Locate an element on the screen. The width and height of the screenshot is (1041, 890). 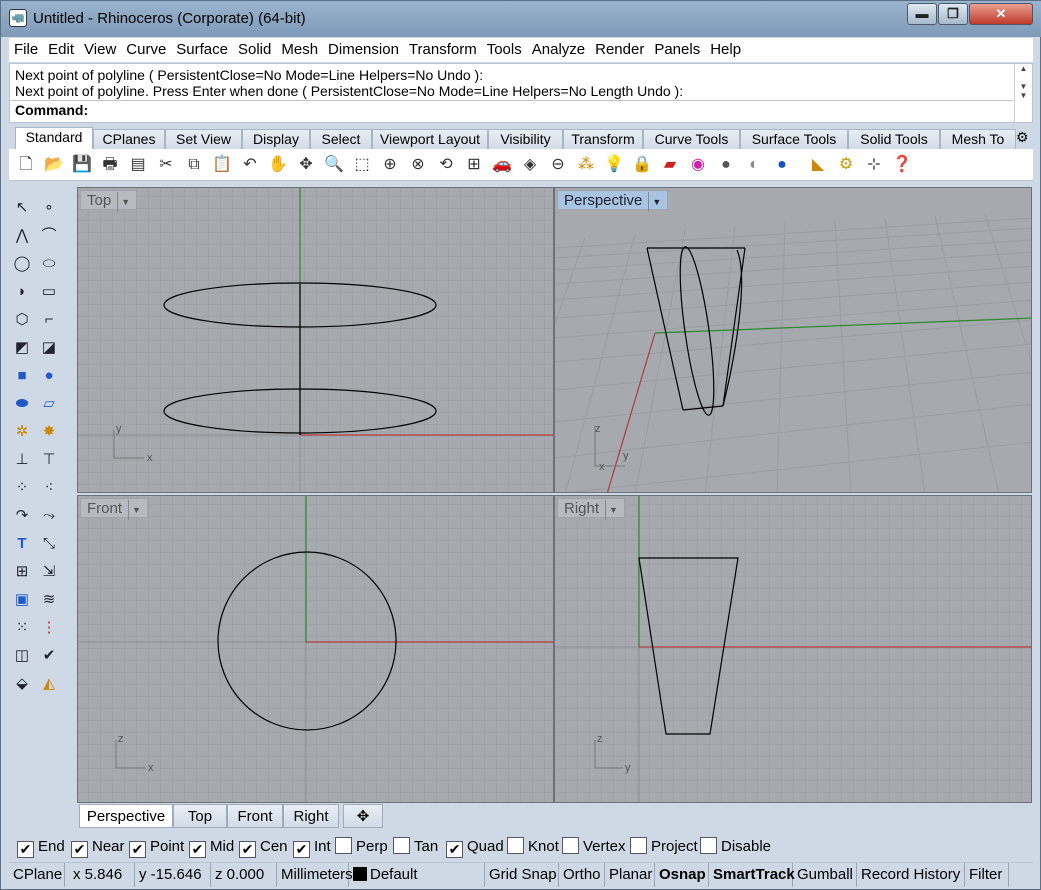
explode-icon: ✸ is located at coordinates (49, 432).